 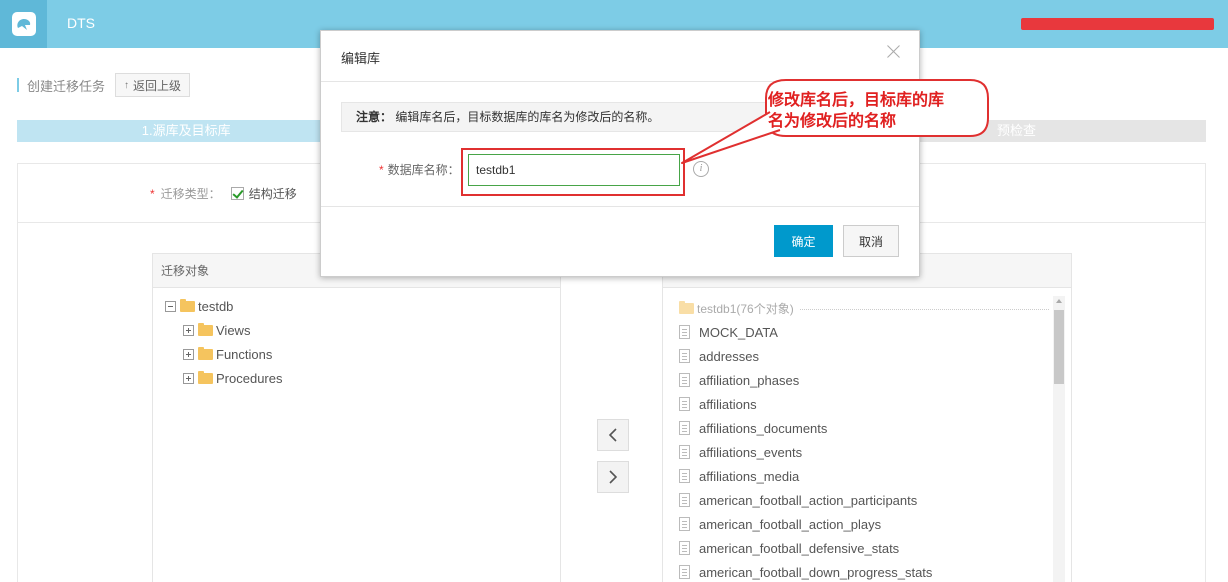 What do you see at coordinates (864, 356) in the screenshot?
I see `list-item: addresses` at bounding box center [864, 356].